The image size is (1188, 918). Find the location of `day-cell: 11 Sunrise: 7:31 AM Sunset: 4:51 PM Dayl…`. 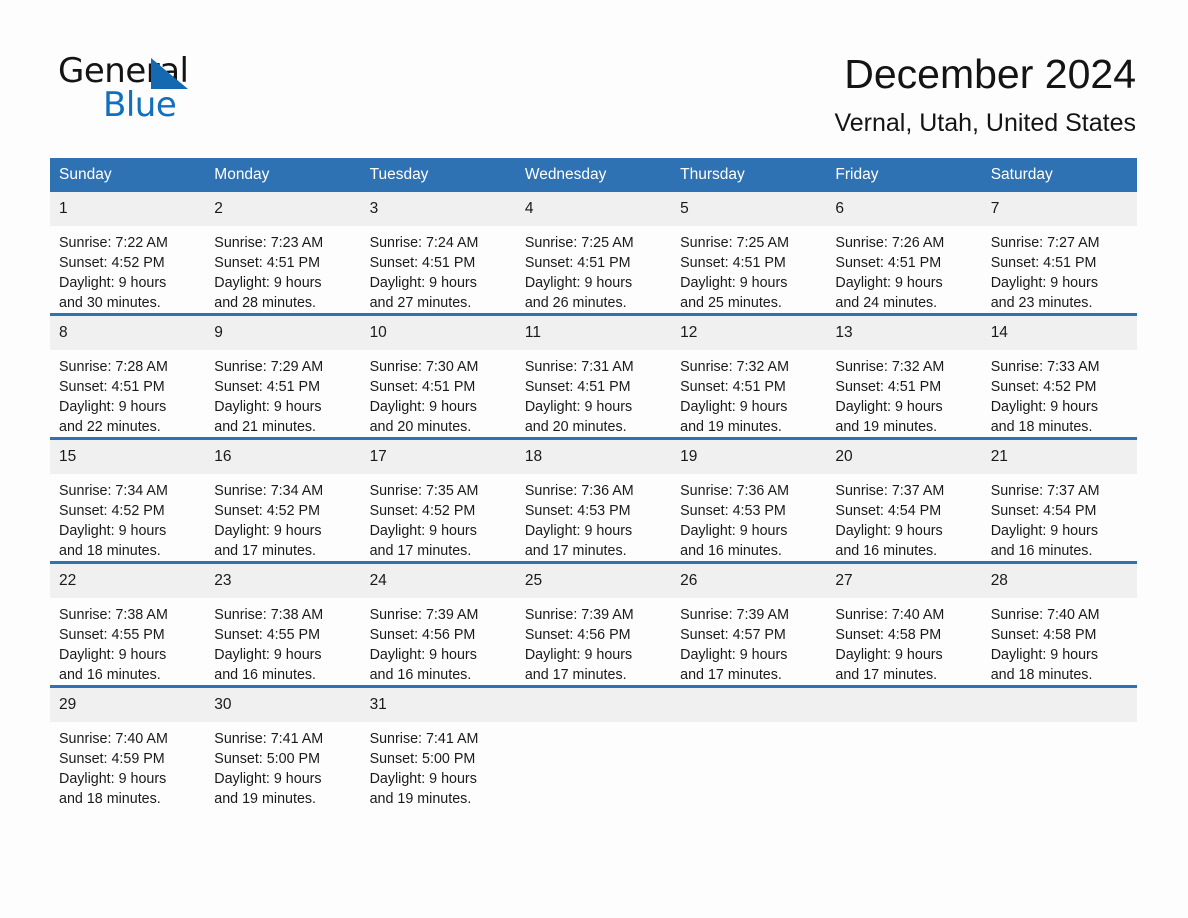

day-cell: 11 Sunrise: 7:31 AM Sunset: 4:51 PM Dayl… is located at coordinates (593, 376).